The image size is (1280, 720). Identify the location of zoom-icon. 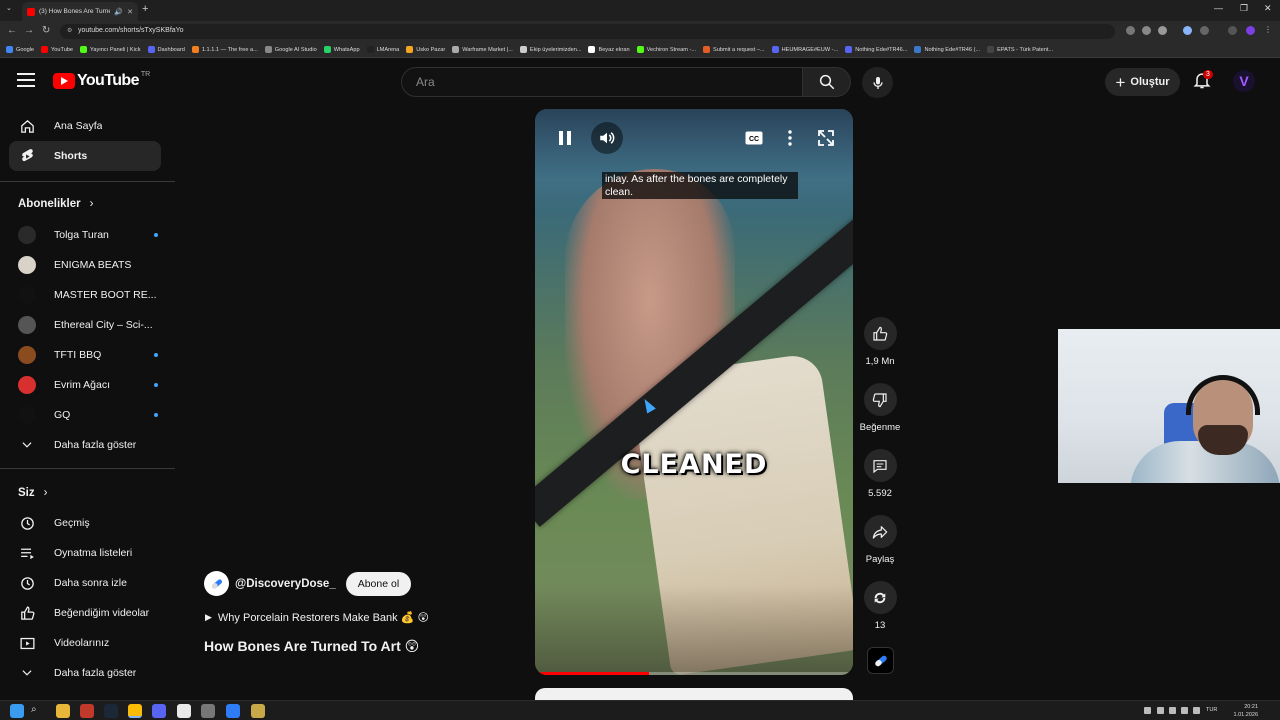
(1146, 30).